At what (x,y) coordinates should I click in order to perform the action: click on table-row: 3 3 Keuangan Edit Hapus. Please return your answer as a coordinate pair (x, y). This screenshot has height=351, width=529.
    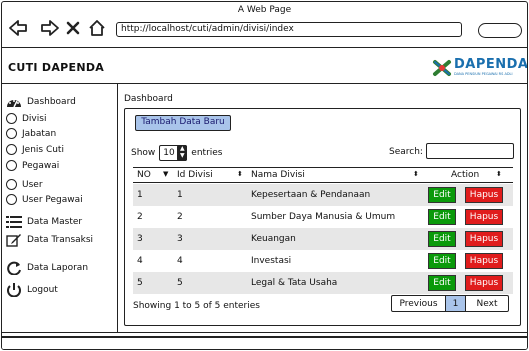
    Looking at the image, I should click on (323, 239).